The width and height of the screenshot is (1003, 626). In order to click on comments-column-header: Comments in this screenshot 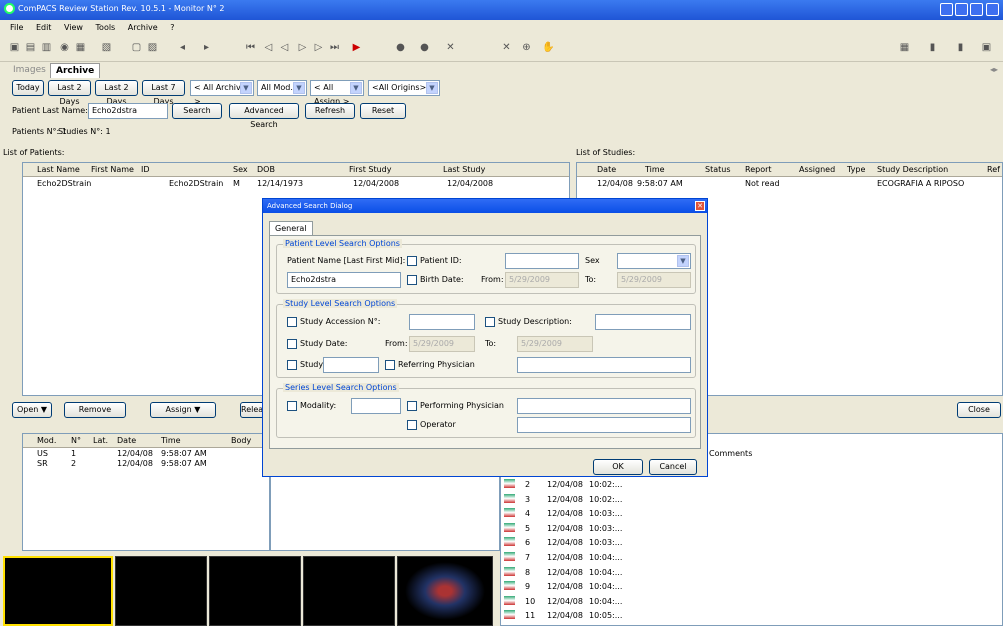, I will do `click(730, 453)`.